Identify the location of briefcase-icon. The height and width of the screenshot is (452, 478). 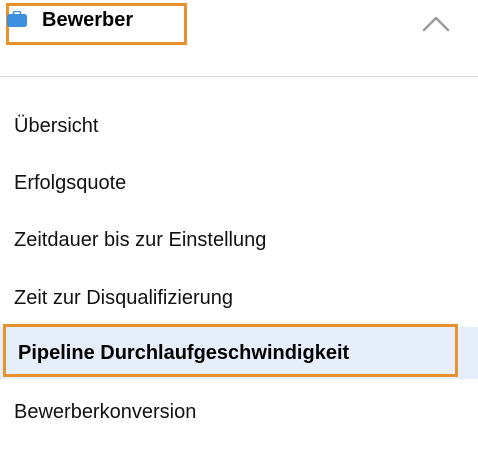
(17, 18).